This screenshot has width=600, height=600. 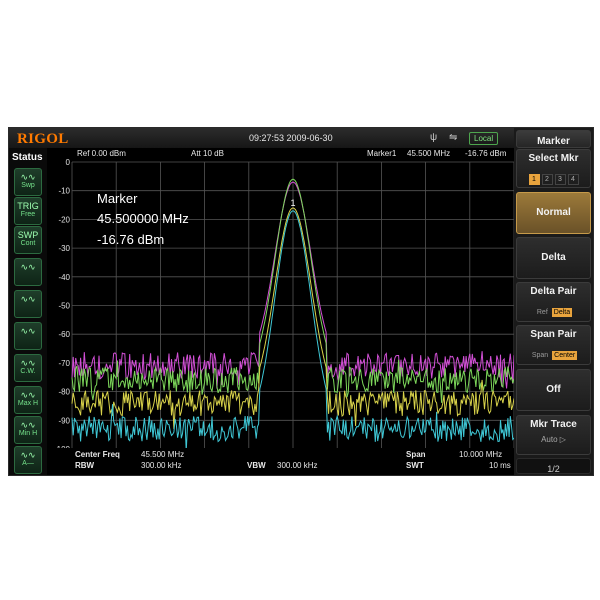 I want to click on antenna-icon: ψ, so click(x=434, y=137).